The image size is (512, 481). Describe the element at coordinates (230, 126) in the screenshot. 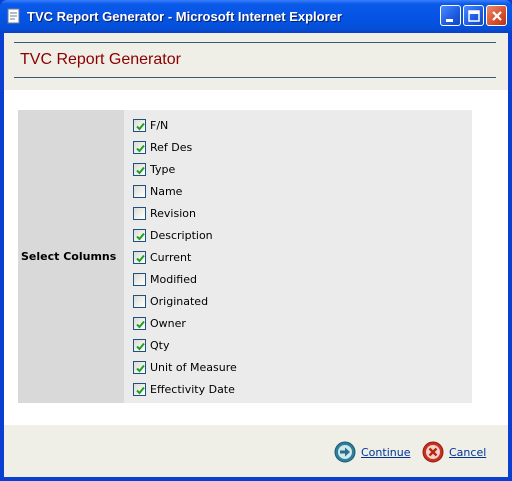

I see `column-option: F/N` at that location.